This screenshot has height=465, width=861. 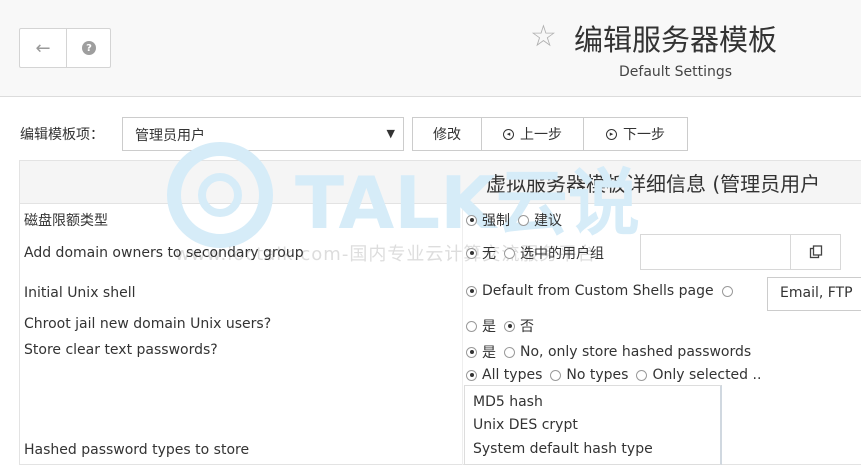 What do you see at coordinates (471, 291) in the screenshot?
I see `shell-default-radio` at bounding box center [471, 291].